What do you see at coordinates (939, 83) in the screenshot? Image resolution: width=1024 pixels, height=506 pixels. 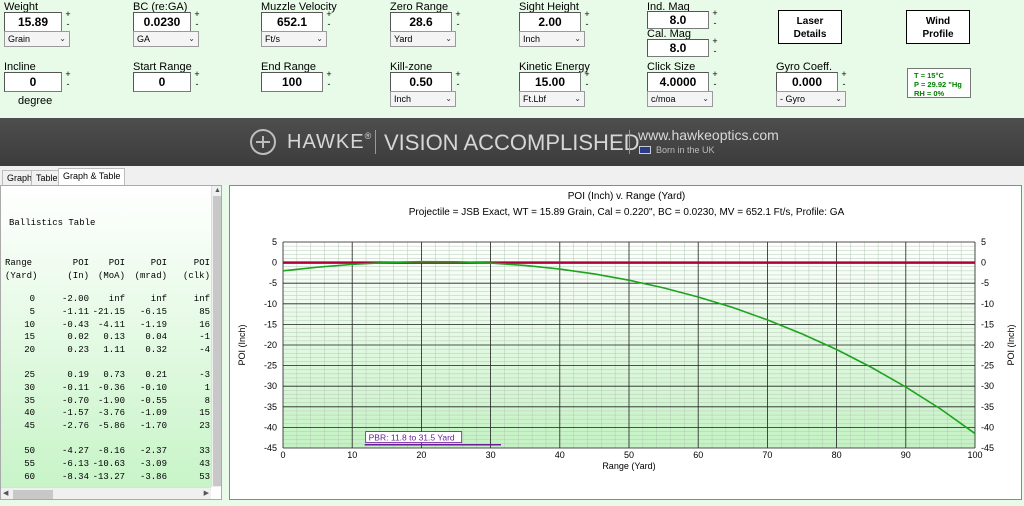 I see `atmosphere-button: T = 15°C P = 29.92 "Hg RH = 0%` at bounding box center [939, 83].